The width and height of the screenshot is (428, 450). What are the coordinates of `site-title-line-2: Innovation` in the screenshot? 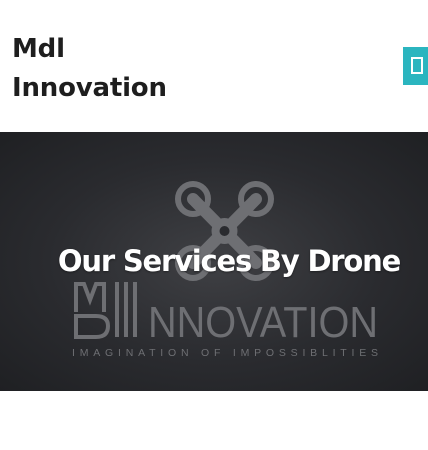 It's located at (89, 88).